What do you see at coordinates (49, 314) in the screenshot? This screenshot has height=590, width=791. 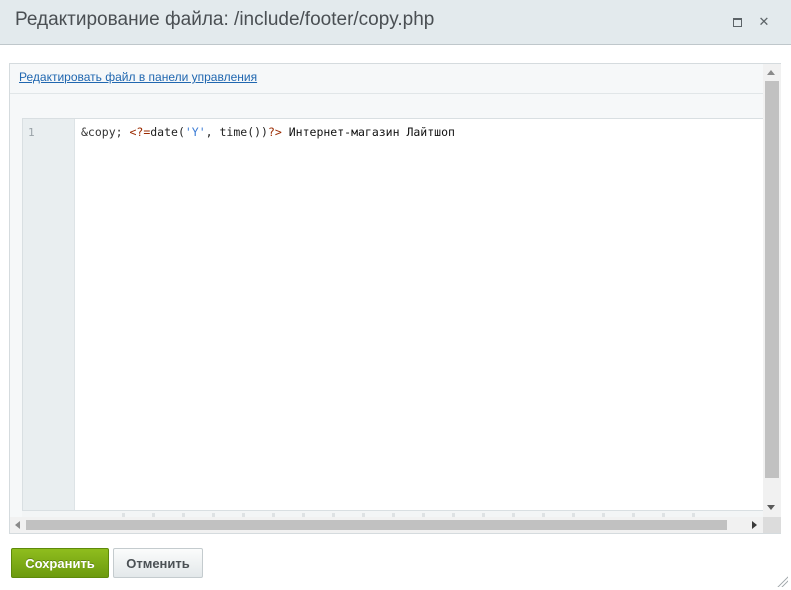 I see `line-gutter: 1` at bounding box center [49, 314].